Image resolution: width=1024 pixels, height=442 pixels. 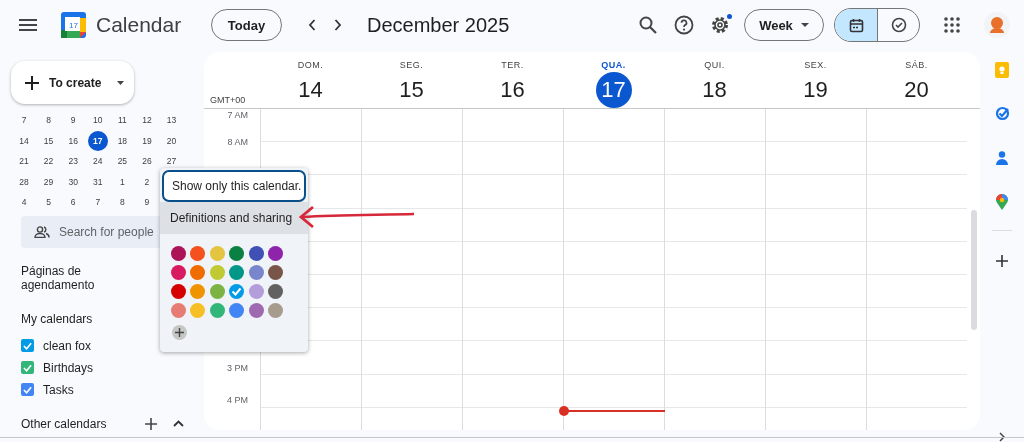 I want to click on mini-calendar-day: 24, so click(x=97, y=161).